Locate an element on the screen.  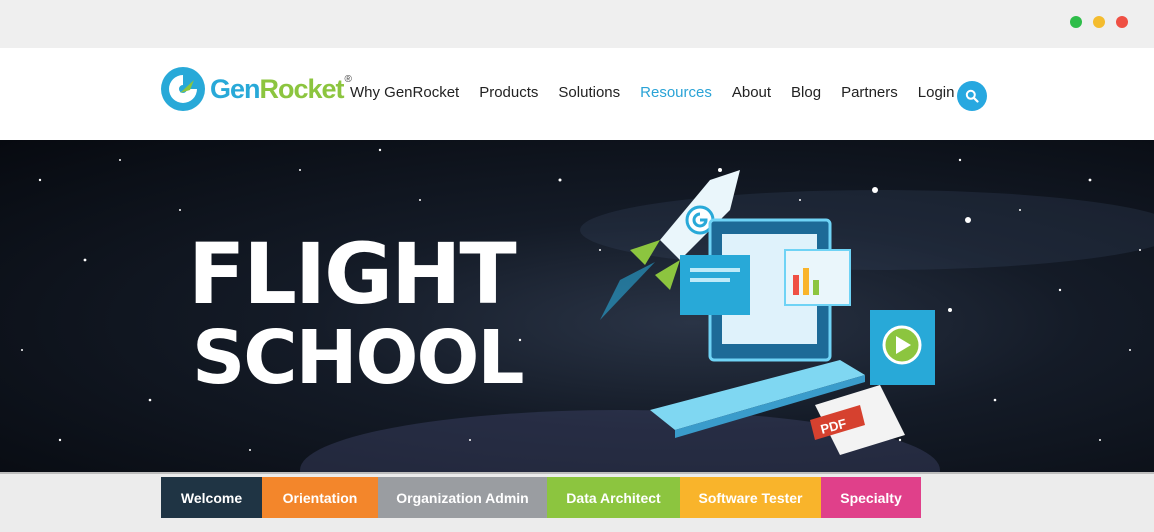
nav-login: Login is located at coordinates (936, 92).